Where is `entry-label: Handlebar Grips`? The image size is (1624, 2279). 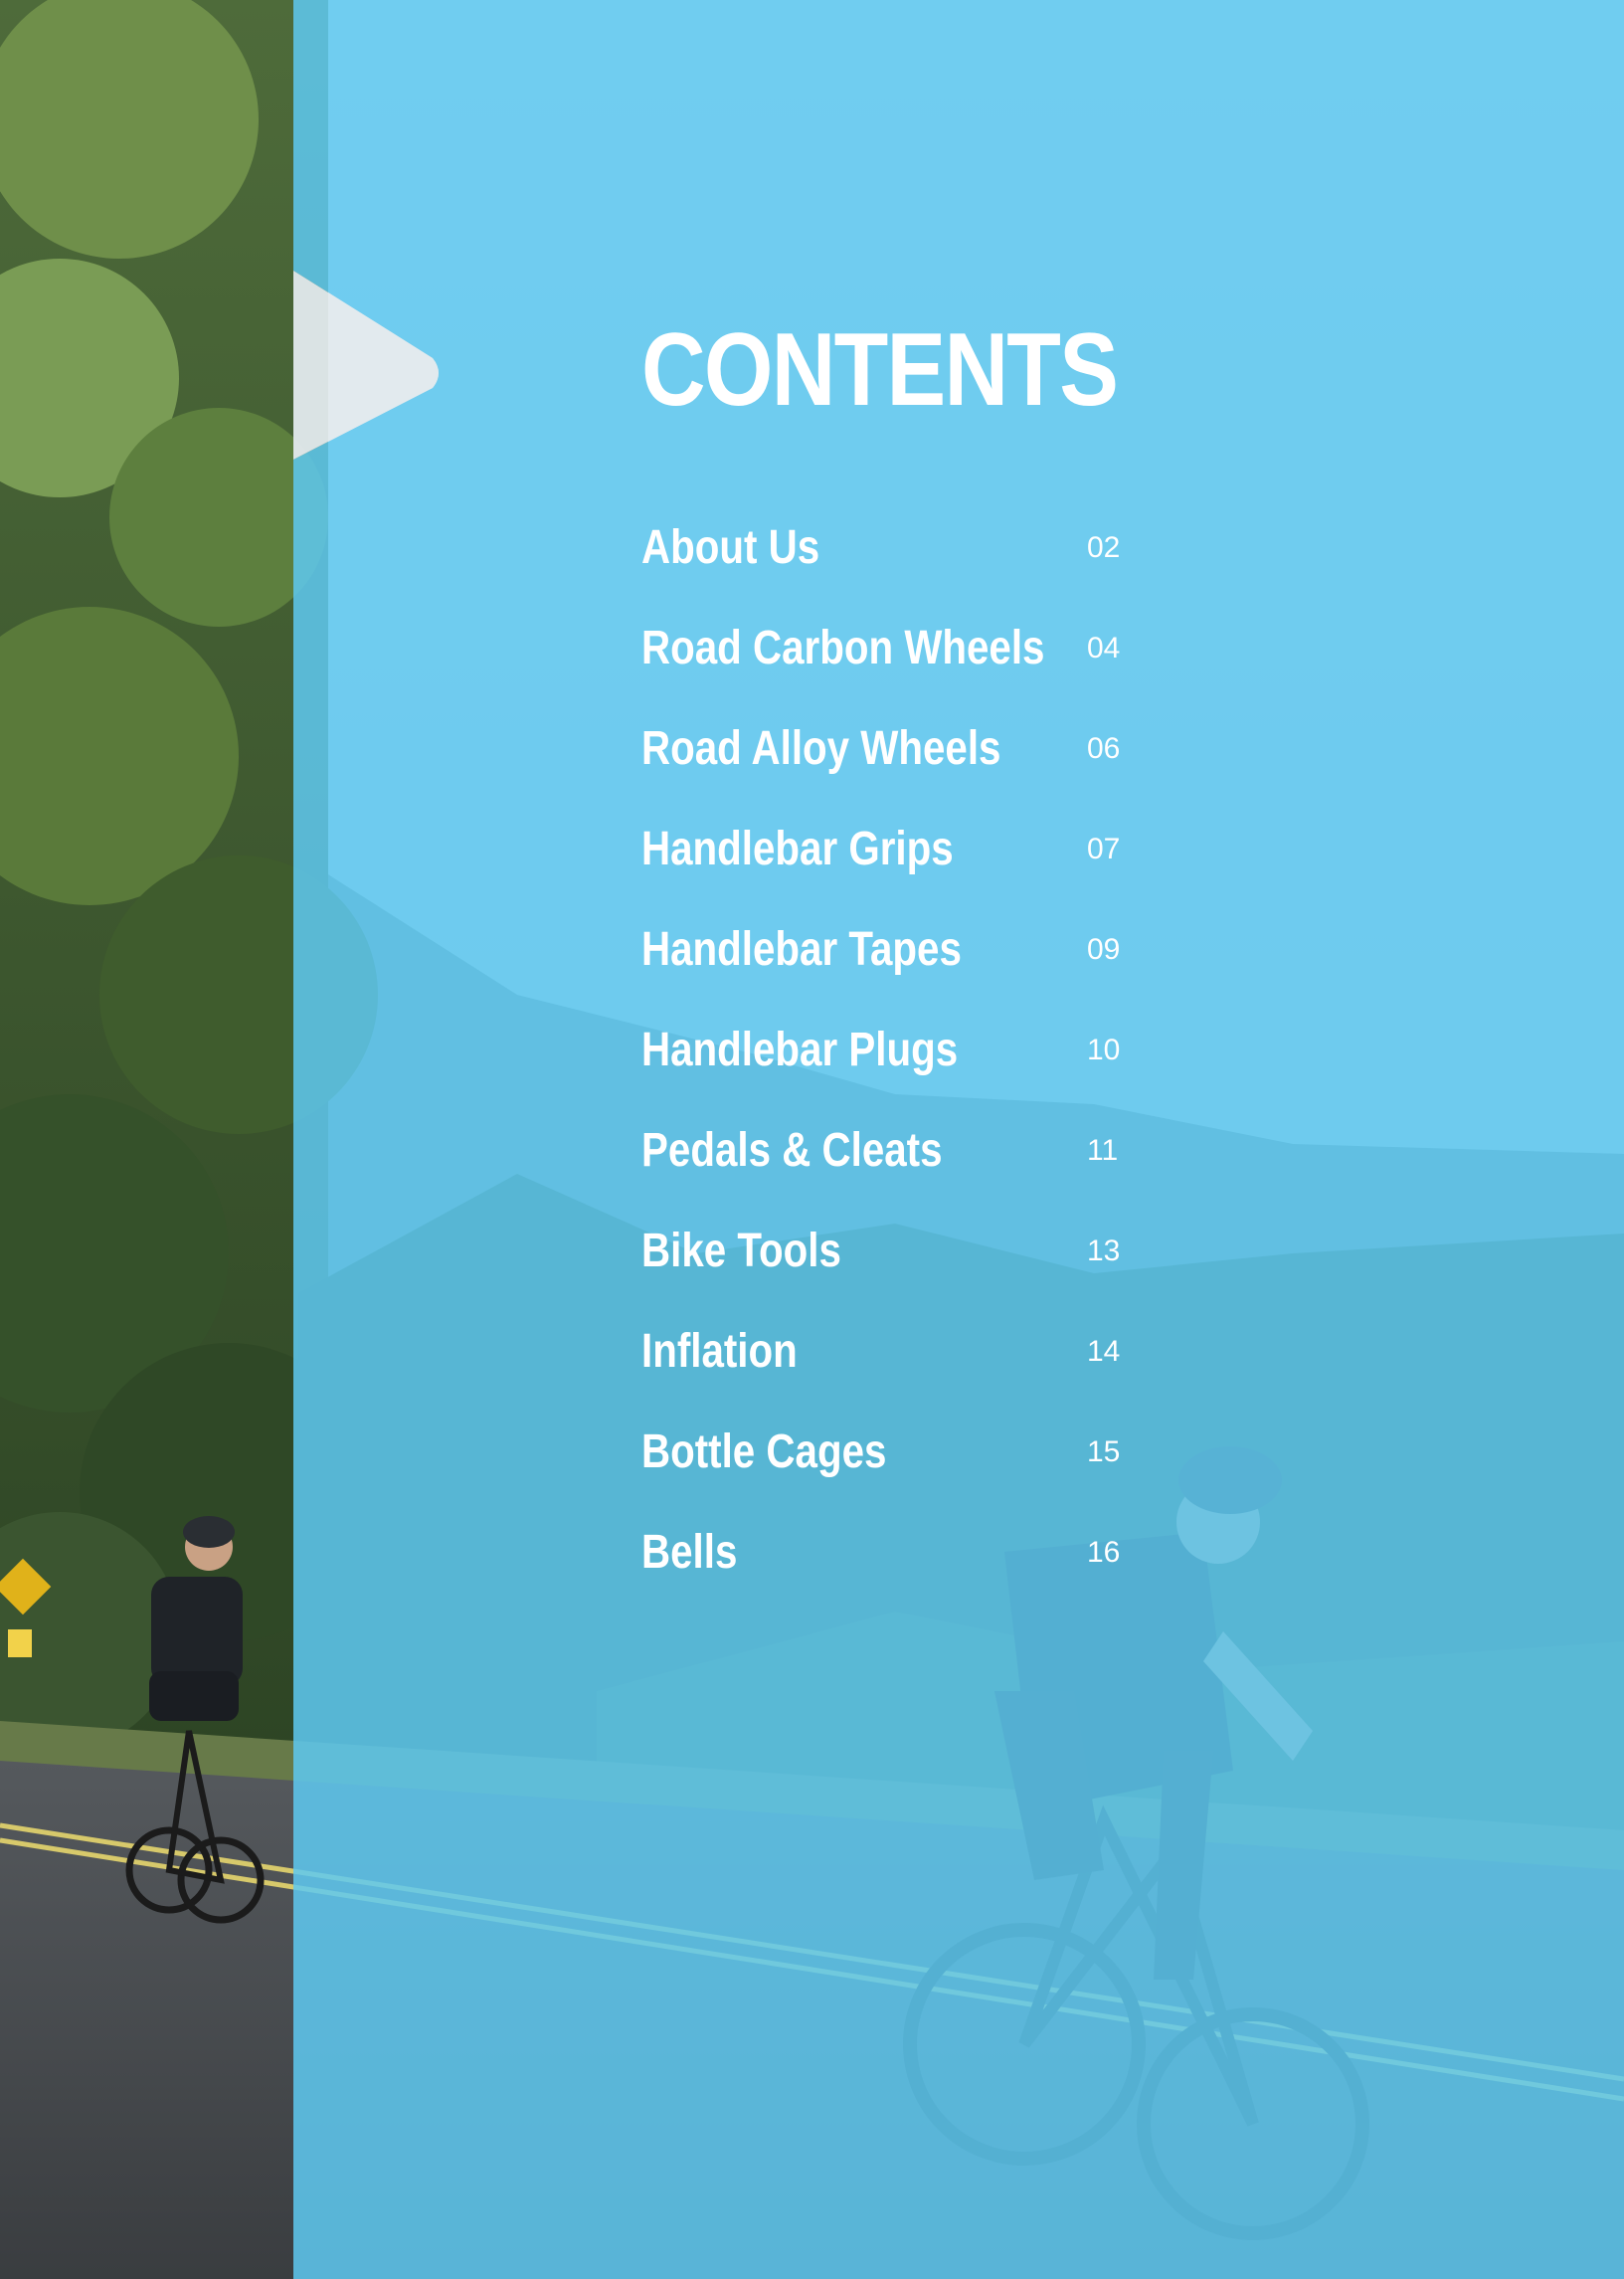
entry-label: Handlebar Grips is located at coordinates (797, 849).